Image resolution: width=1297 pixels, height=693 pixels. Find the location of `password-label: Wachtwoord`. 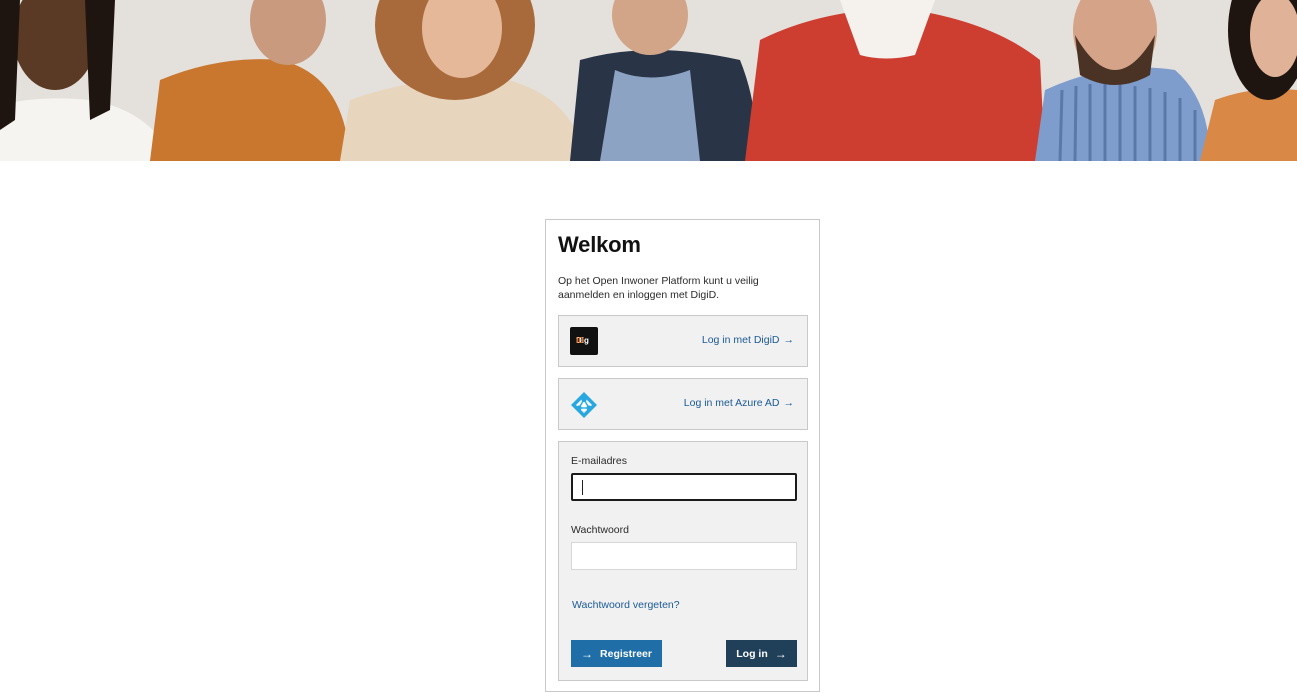

password-label: Wachtwoord is located at coordinates (600, 530).